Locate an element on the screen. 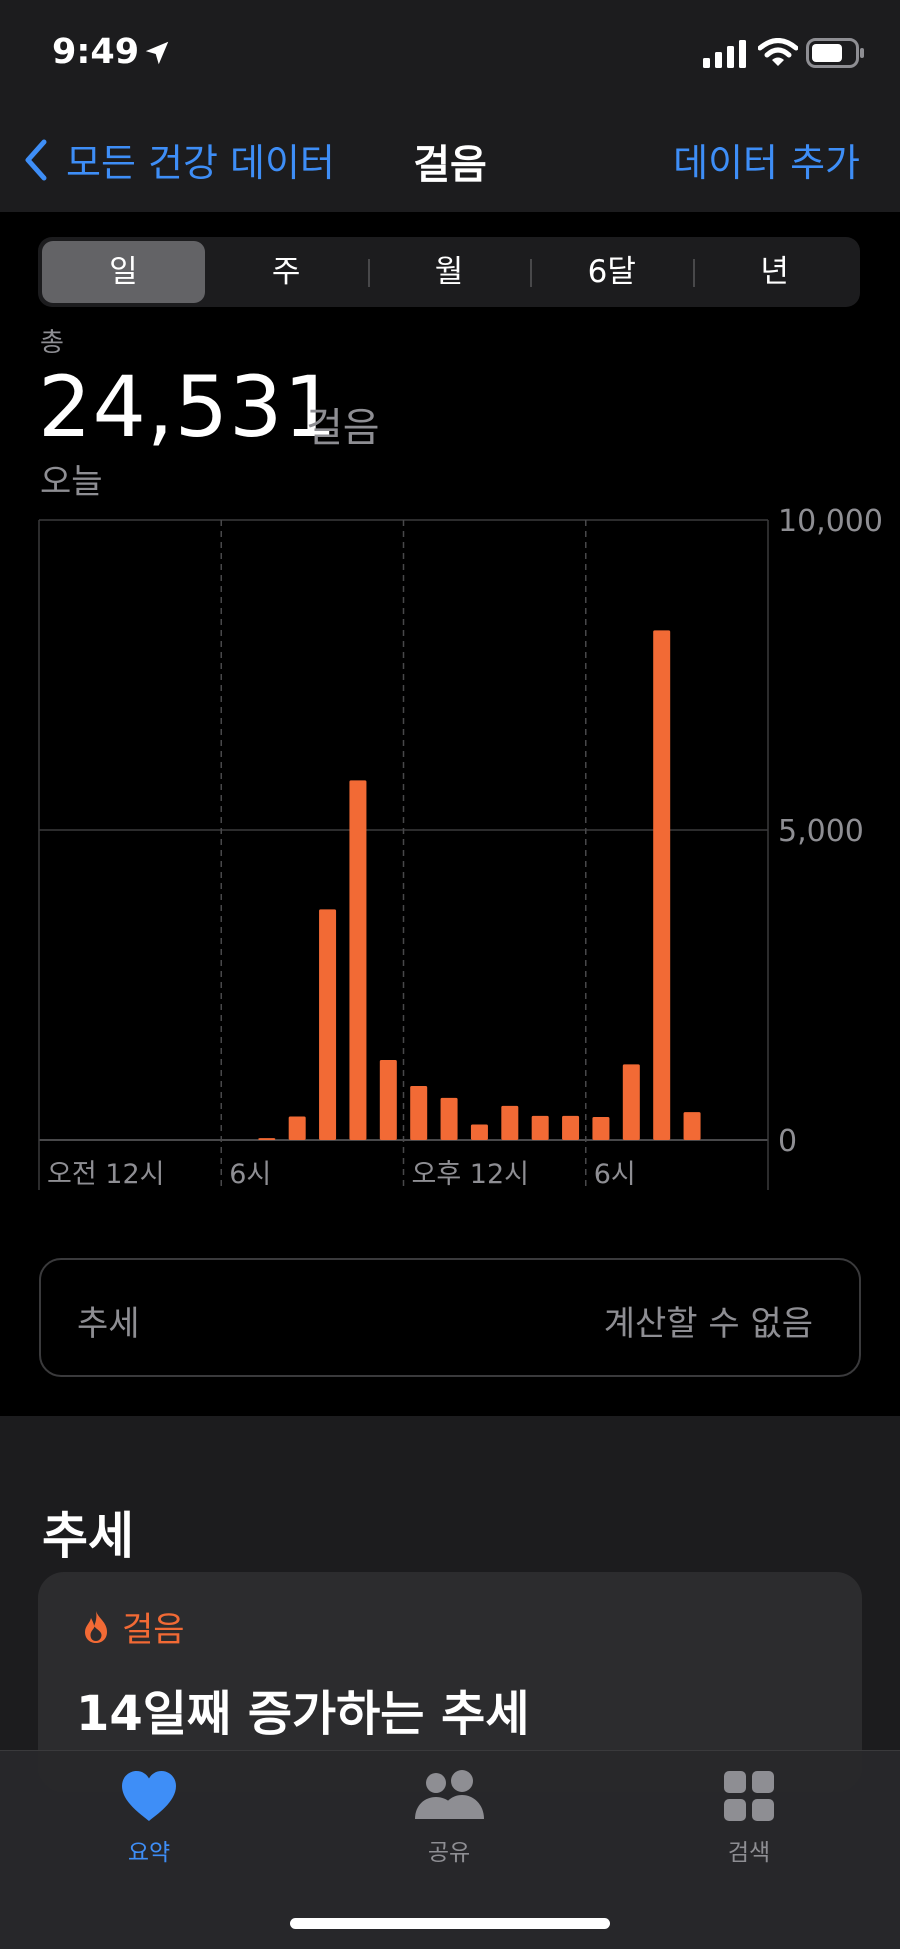 The height and width of the screenshot is (1949, 900). grid-icon is located at coordinates (749, 1796).